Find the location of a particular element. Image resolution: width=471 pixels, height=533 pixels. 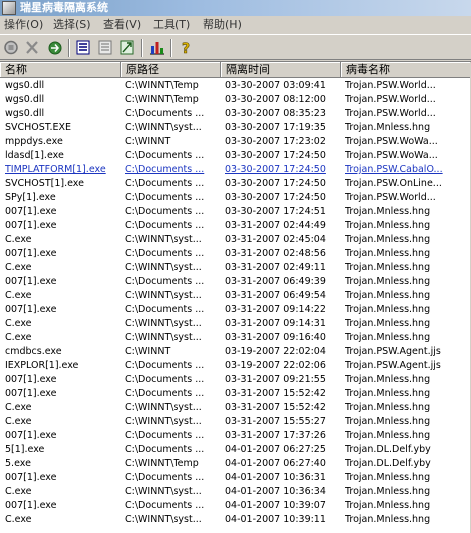

cell-quarantine-time: 04-01-2007 06:27:40 is located at coordinates (275, 463).